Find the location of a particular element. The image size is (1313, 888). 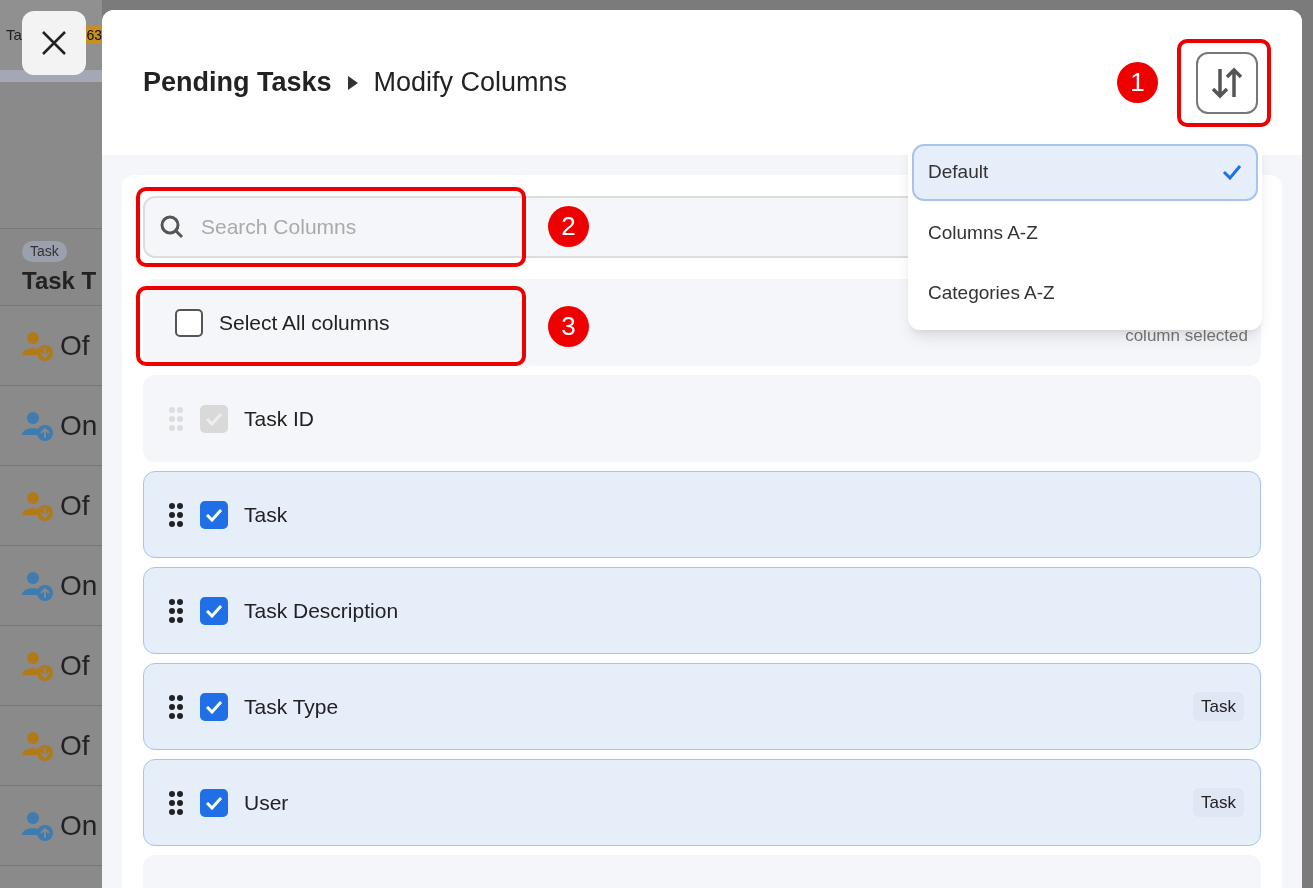

column-label: Task Description is located at coordinates (321, 610).